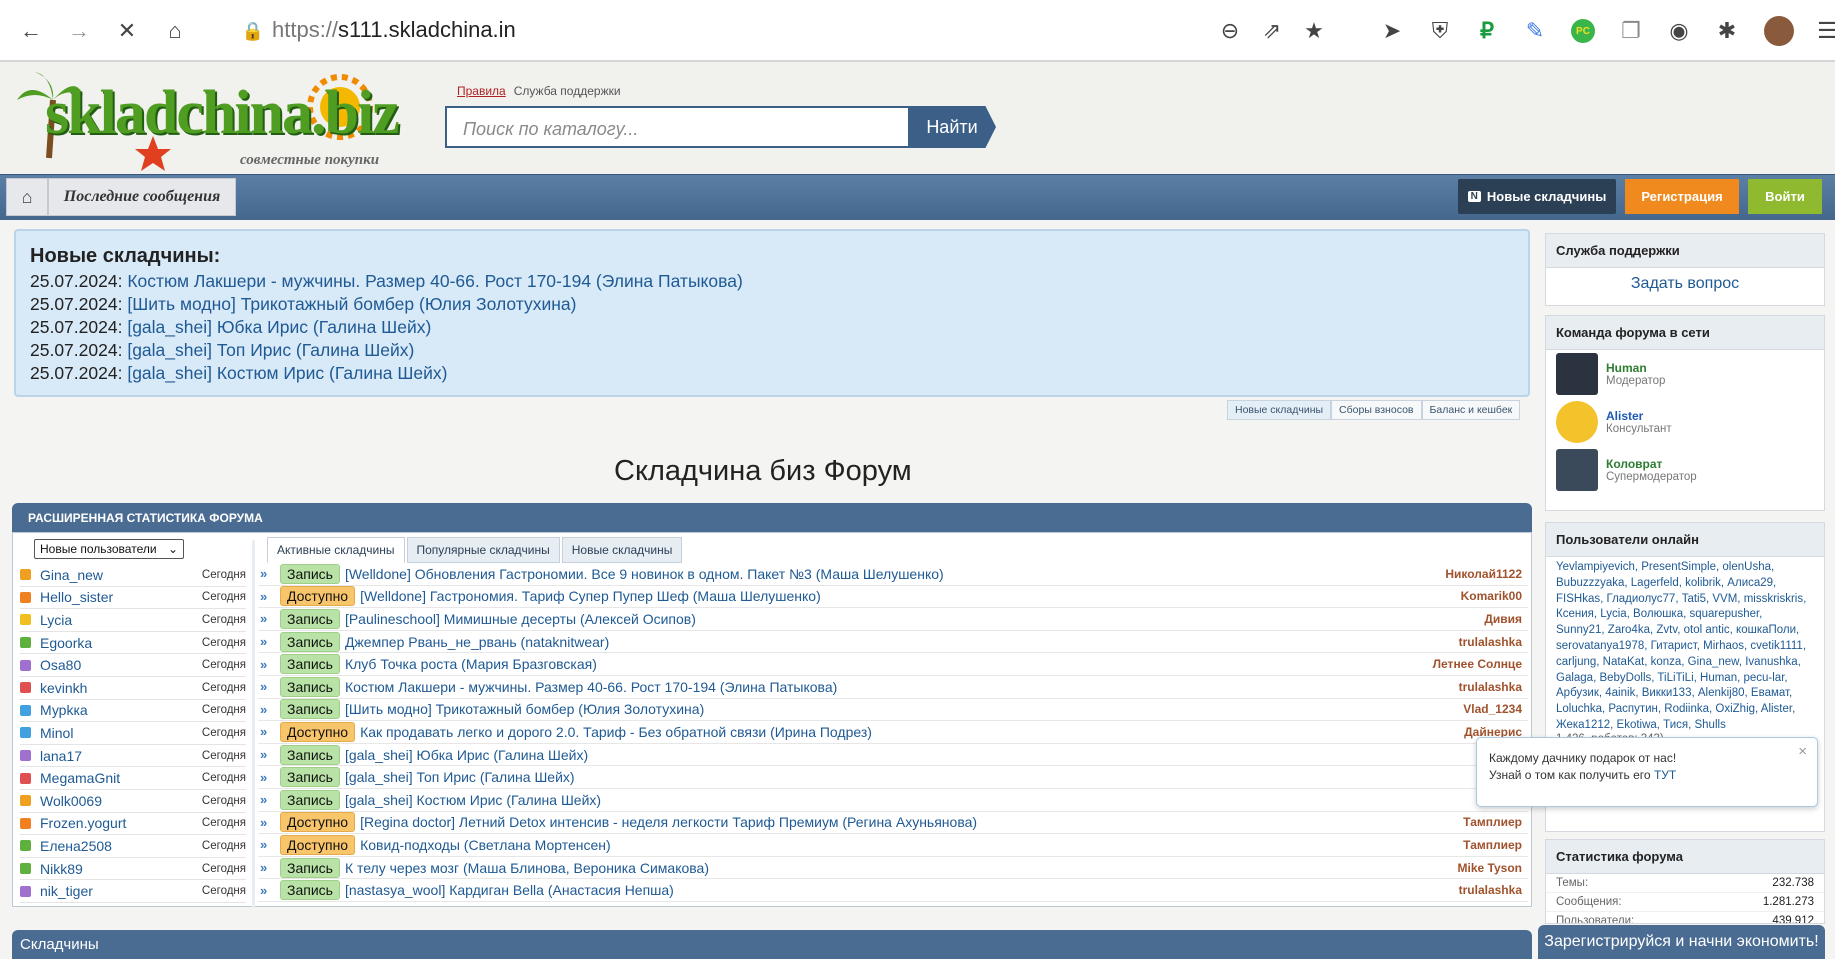 The width and height of the screenshot is (1835, 959). What do you see at coordinates (212, 120) in the screenshot?
I see `site-logo: skladchina.biz совместные покупки` at bounding box center [212, 120].